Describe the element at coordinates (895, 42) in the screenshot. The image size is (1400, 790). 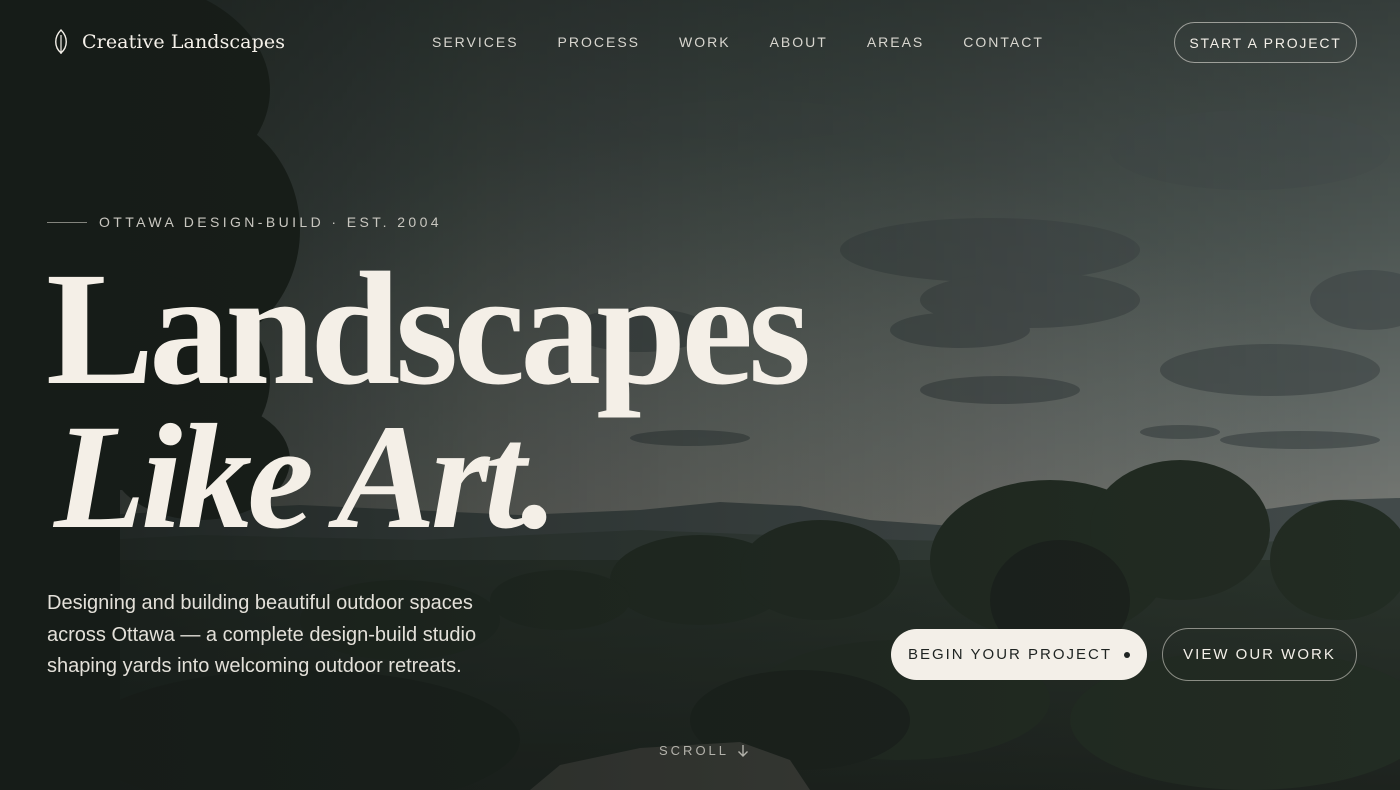
I see `nav-link-areas: AREAS` at that location.